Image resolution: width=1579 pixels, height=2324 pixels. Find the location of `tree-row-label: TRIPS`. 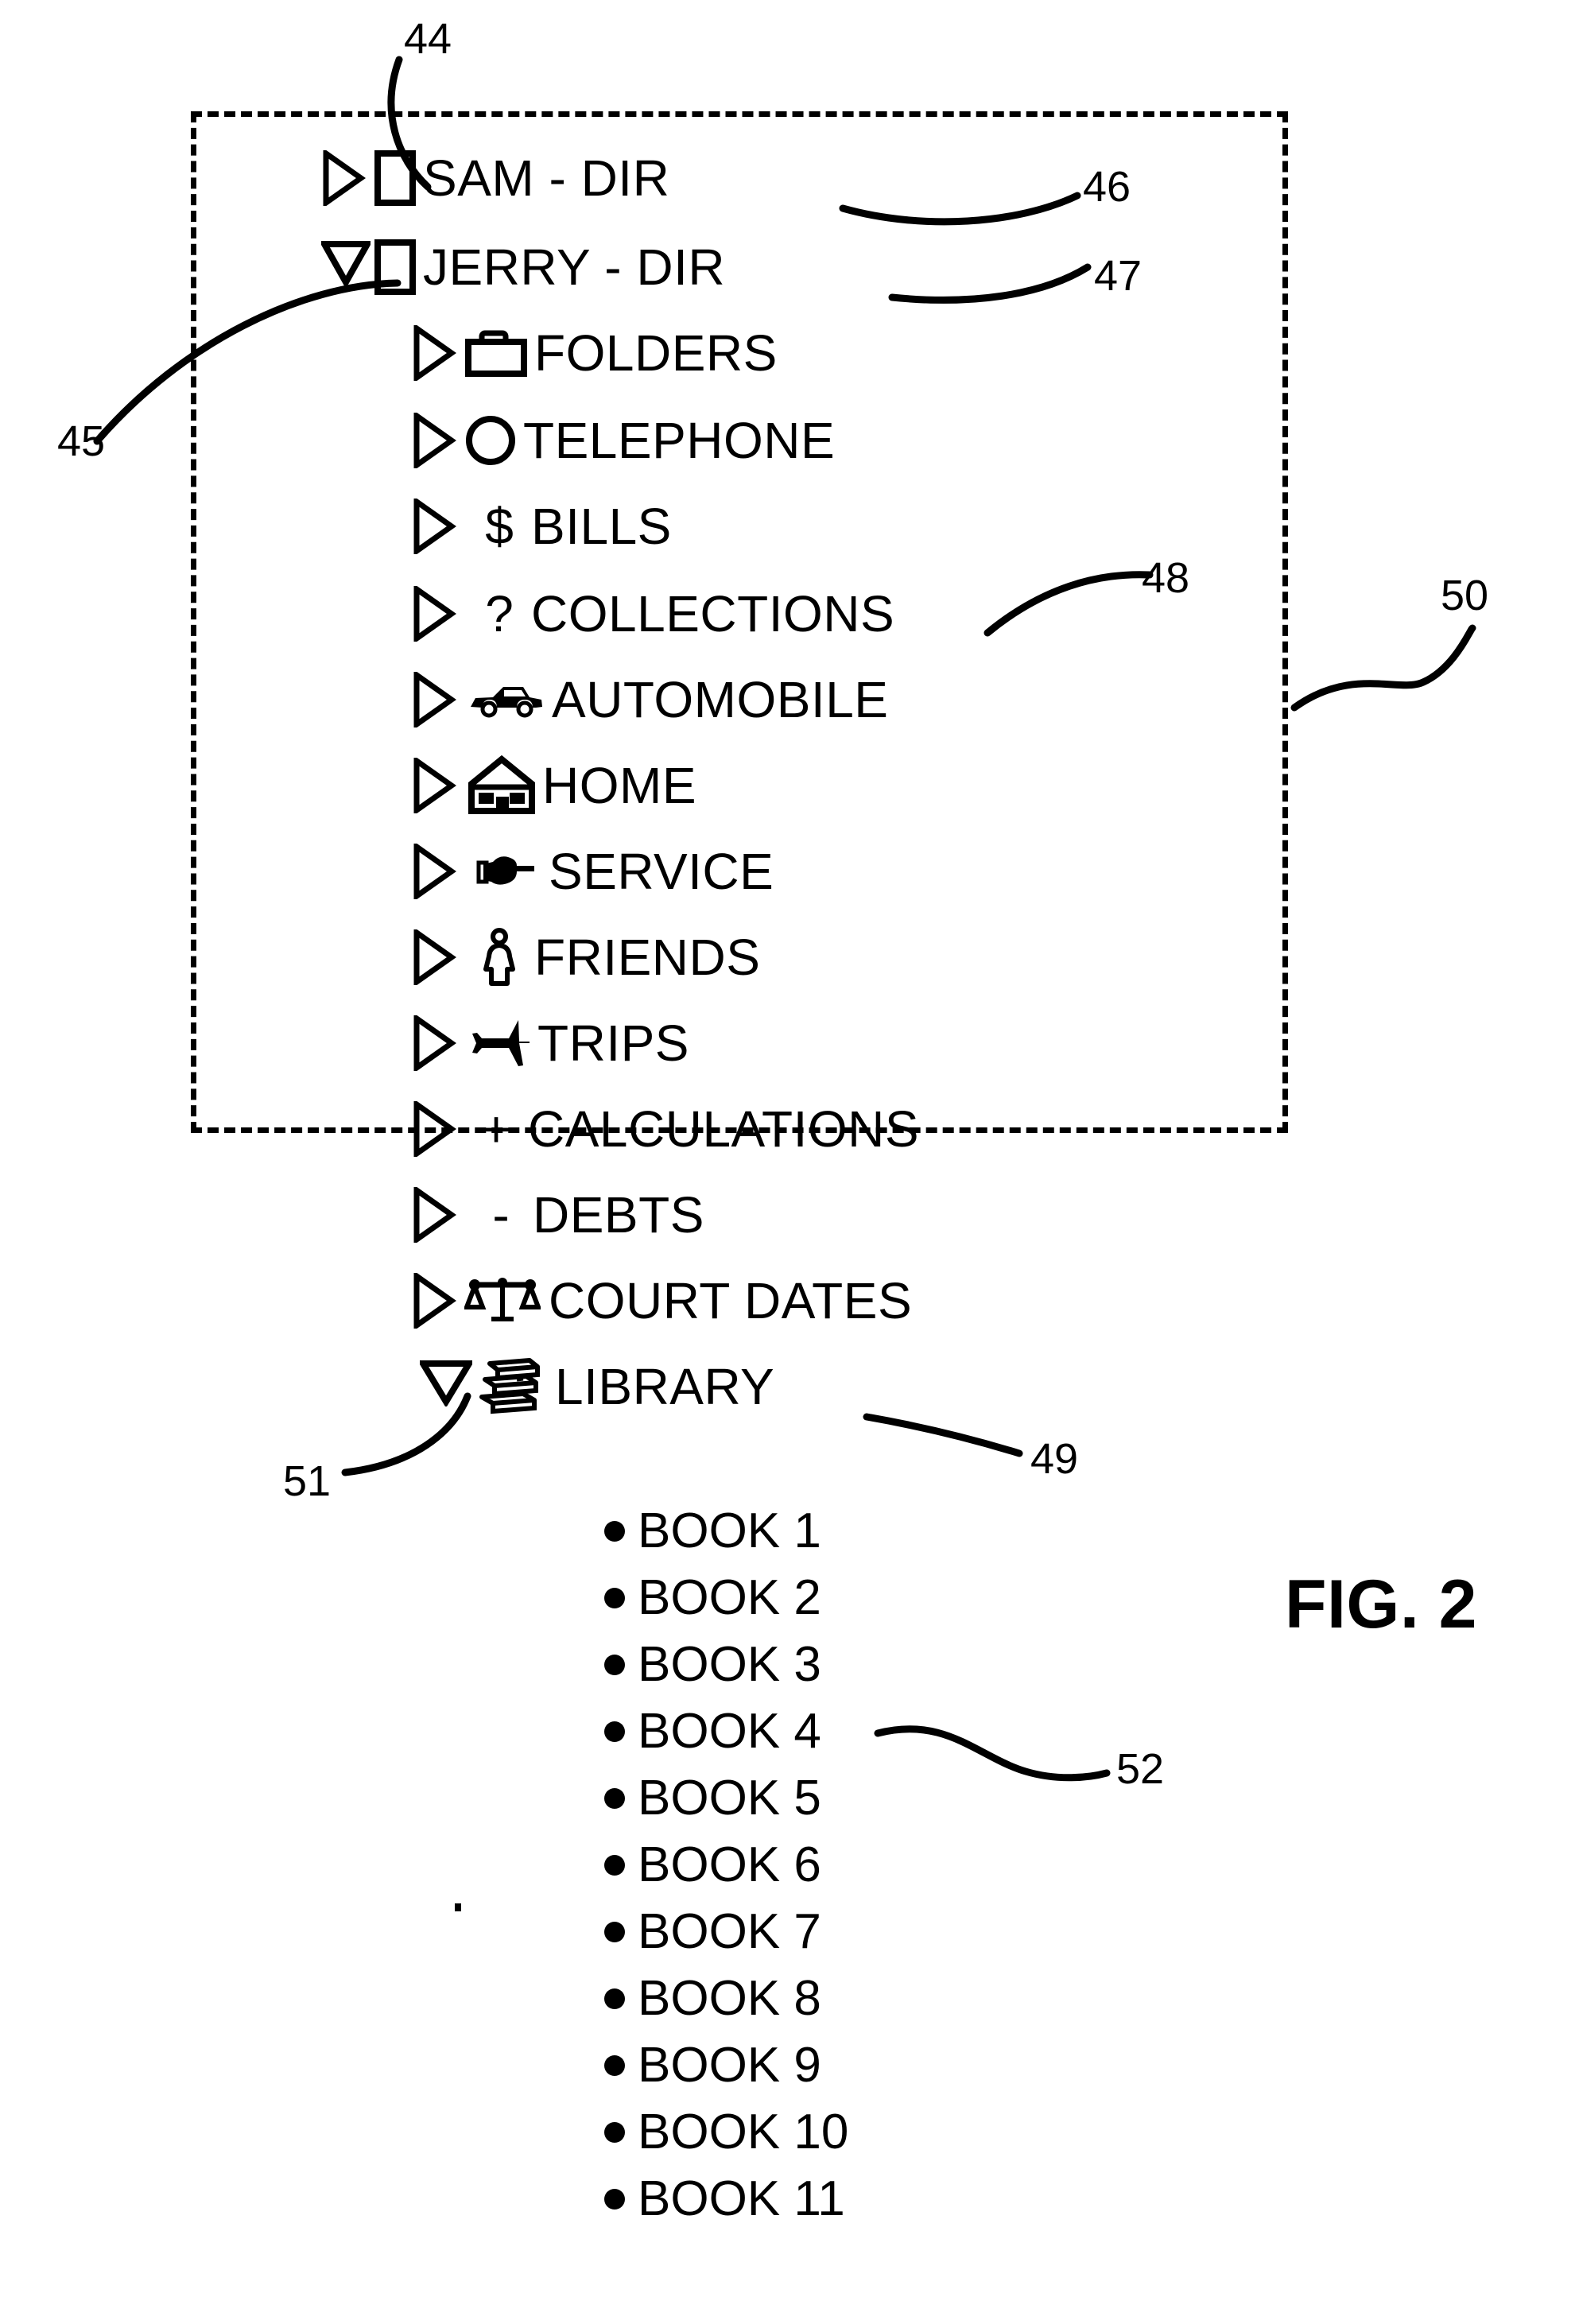

tree-row-label: TRIPS is located at coordinates (613, 1043).